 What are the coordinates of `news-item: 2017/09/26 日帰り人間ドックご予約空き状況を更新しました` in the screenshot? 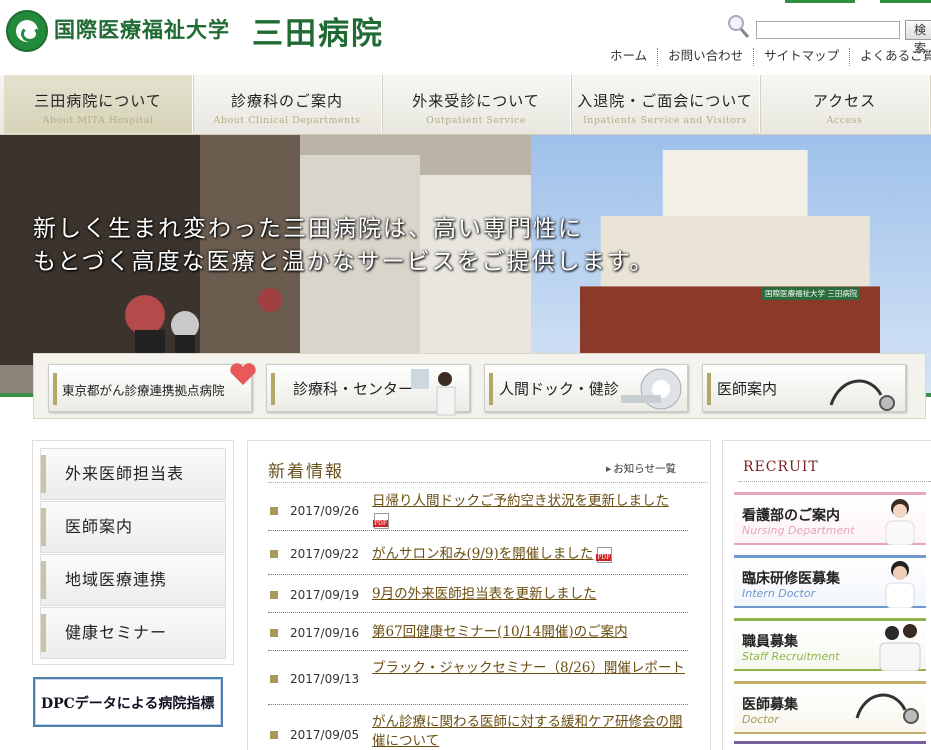 It's located at (478, 509).